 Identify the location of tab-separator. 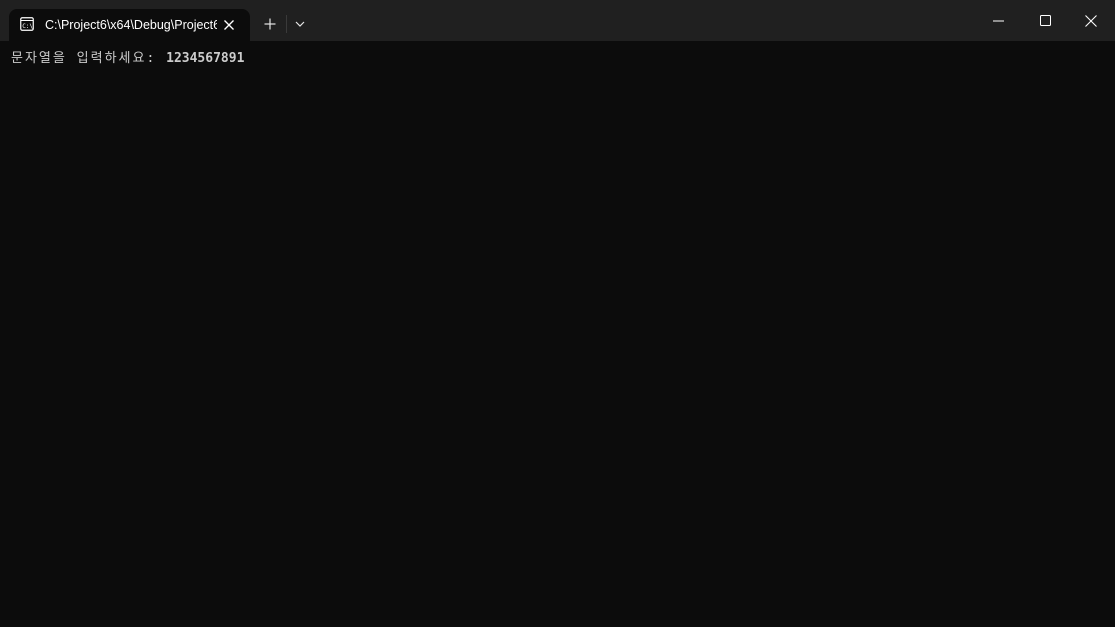
(286, 24).